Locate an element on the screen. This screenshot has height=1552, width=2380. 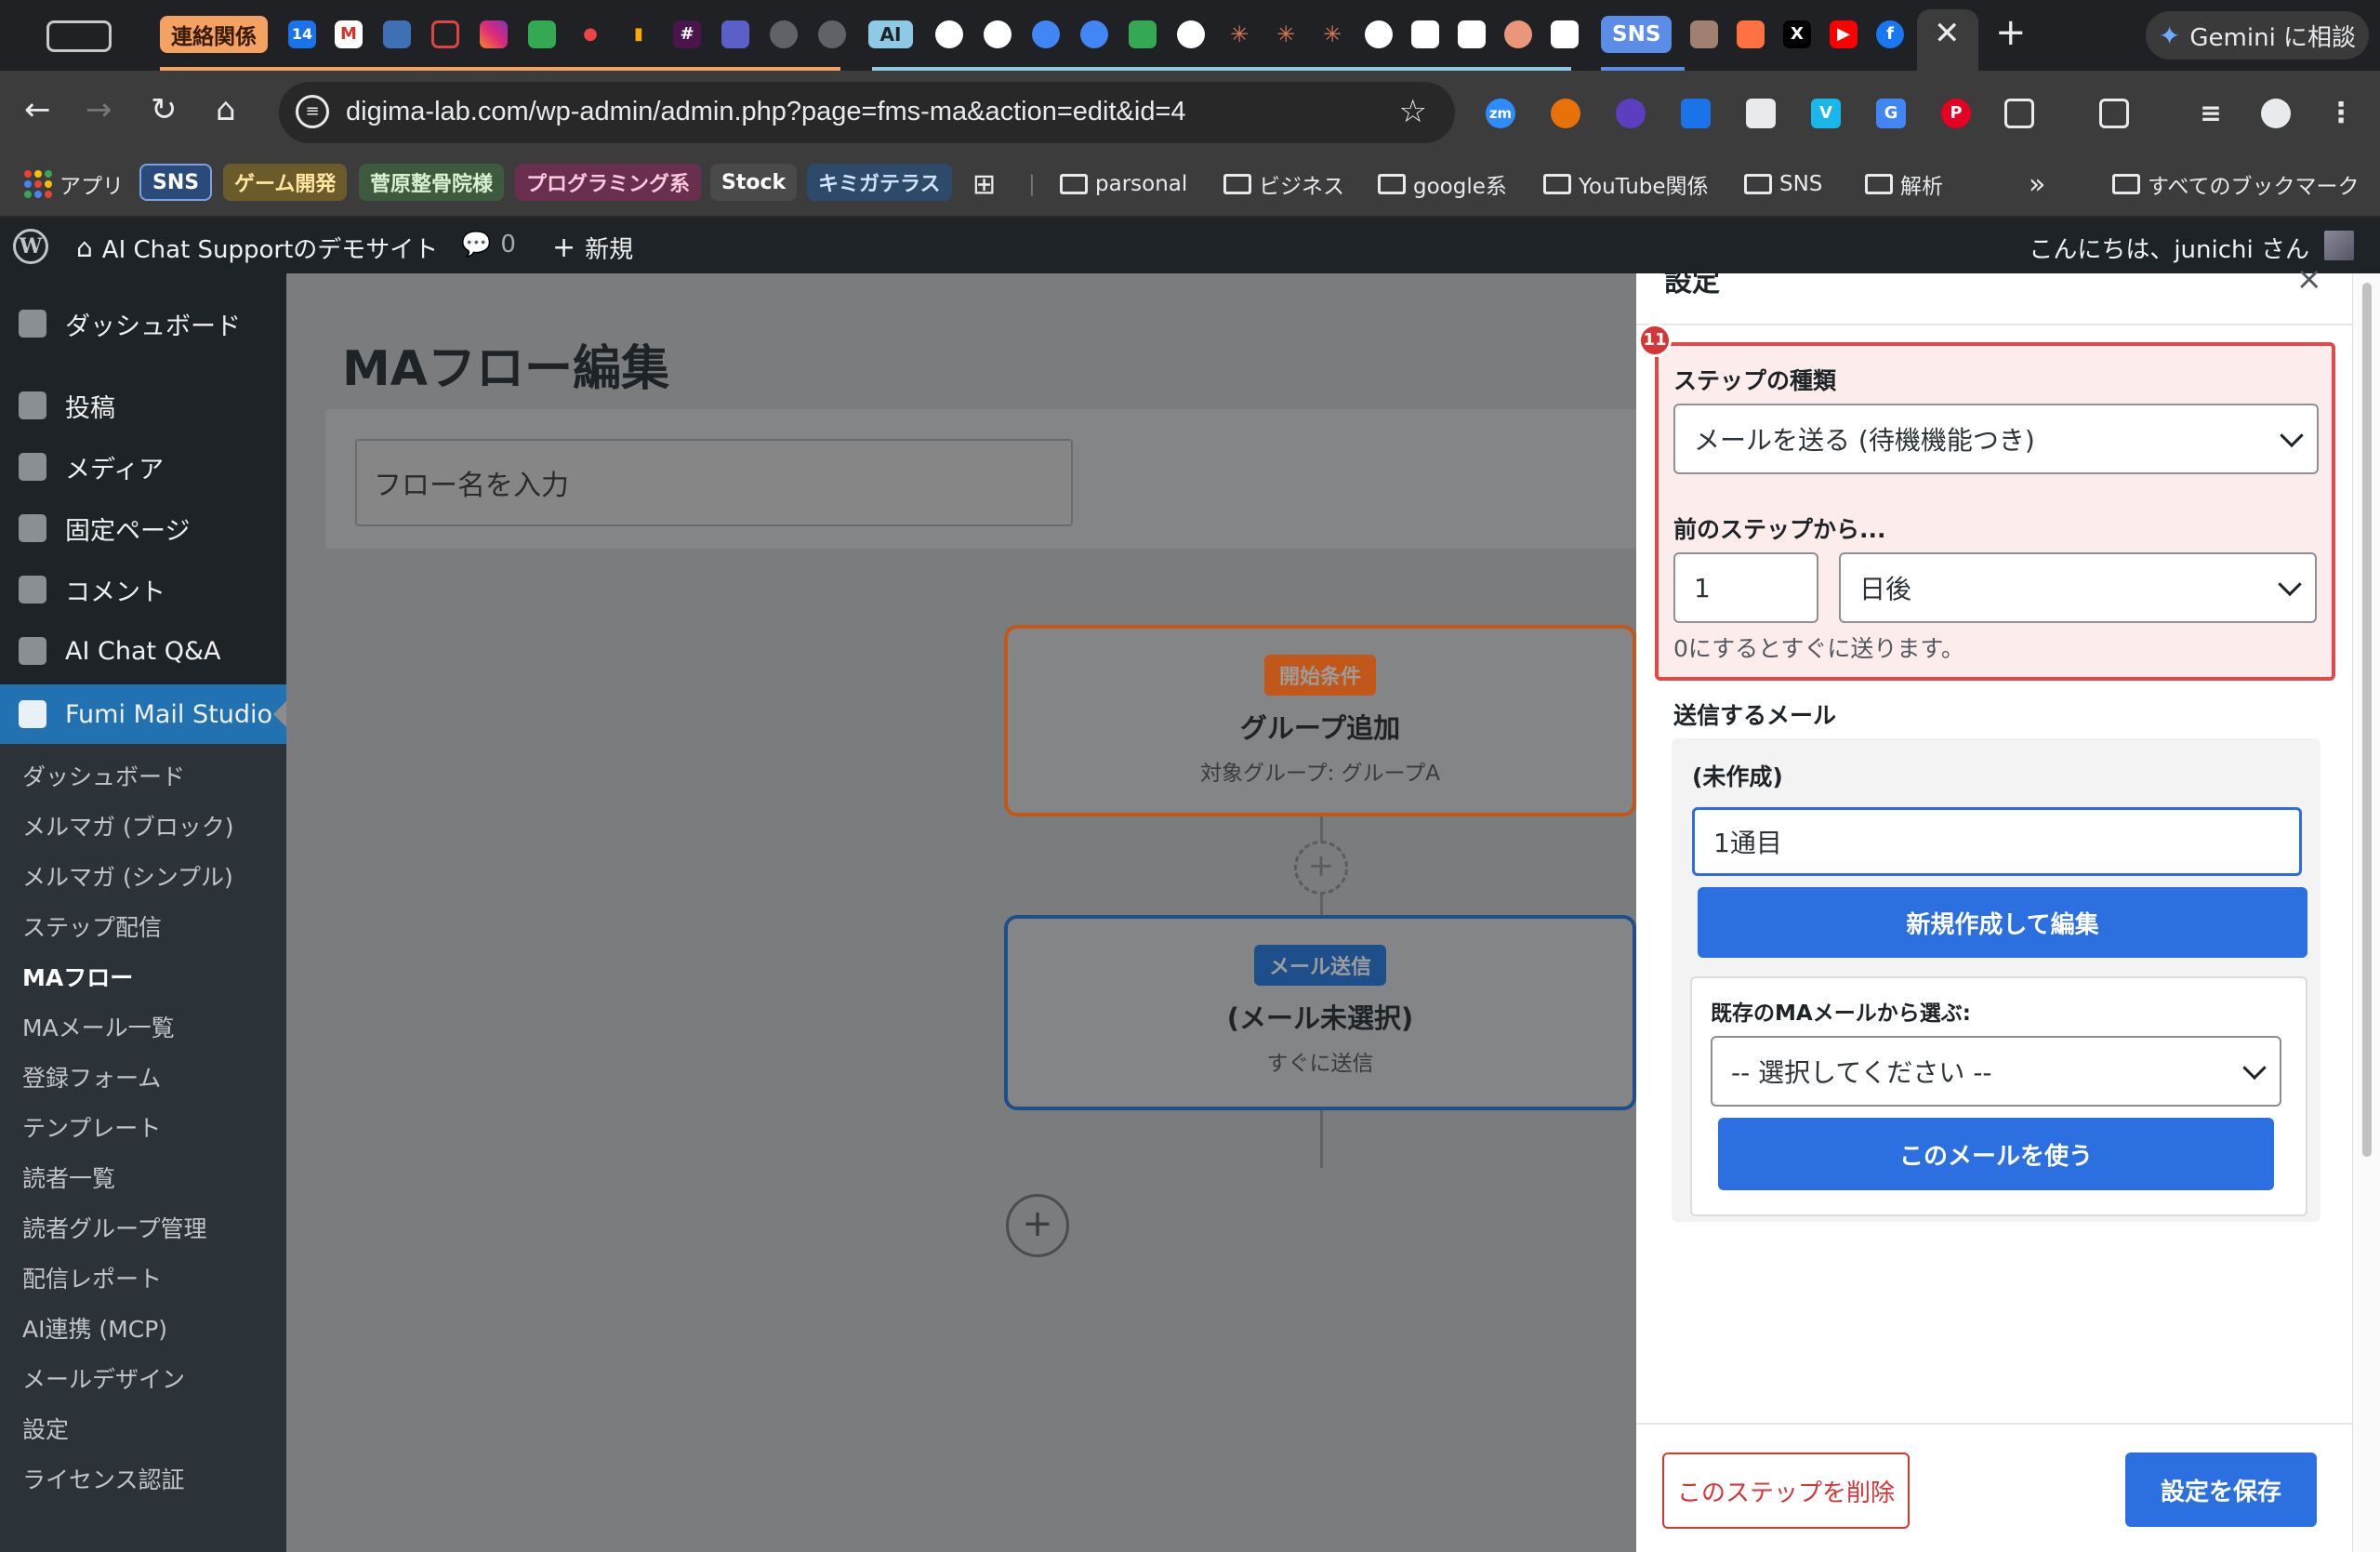
bookmark-apps: アプリ is located at coordinates (74, 184).